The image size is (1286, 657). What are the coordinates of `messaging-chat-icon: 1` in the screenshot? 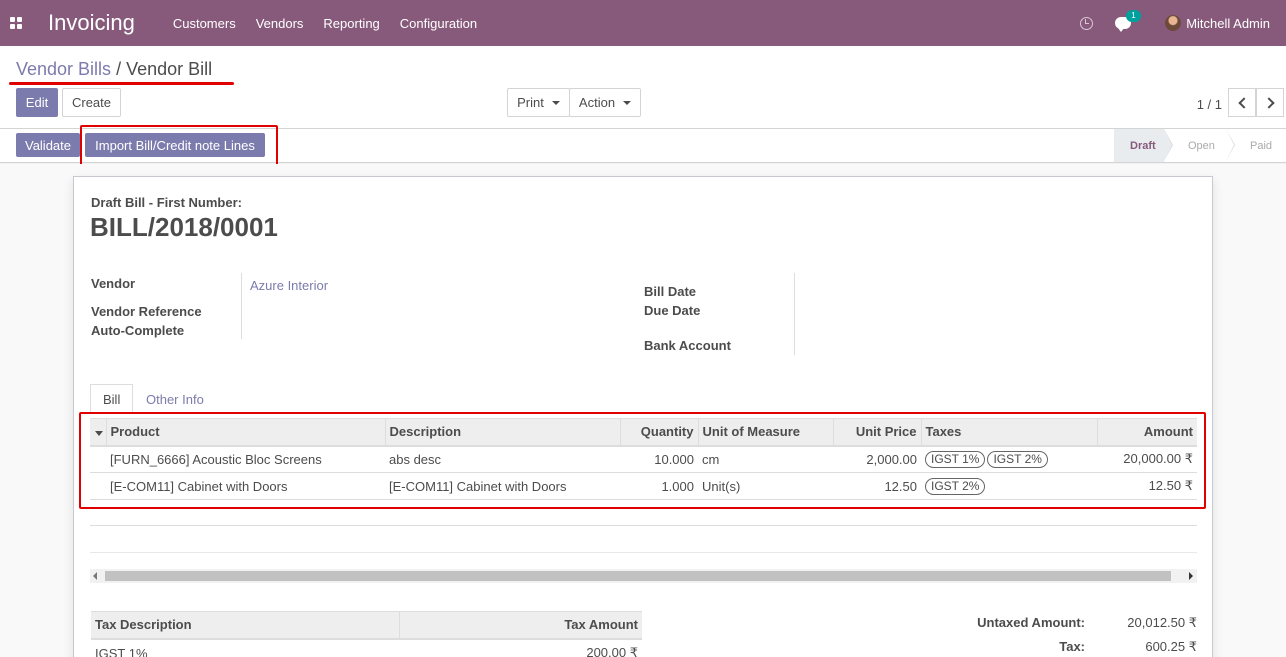 It's located at (1128, 21).